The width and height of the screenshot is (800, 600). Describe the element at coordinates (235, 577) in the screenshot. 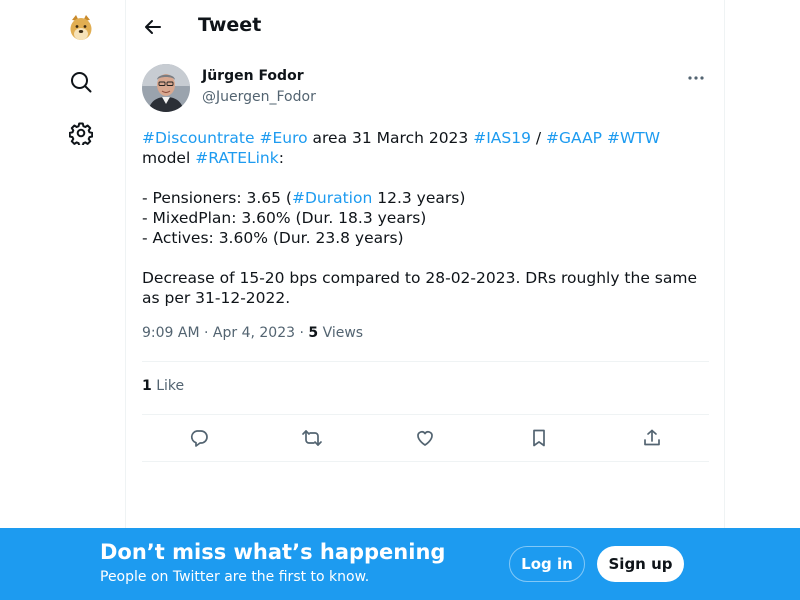

I see `banner-subtext: People on Twitter are the first to know.` at that location.